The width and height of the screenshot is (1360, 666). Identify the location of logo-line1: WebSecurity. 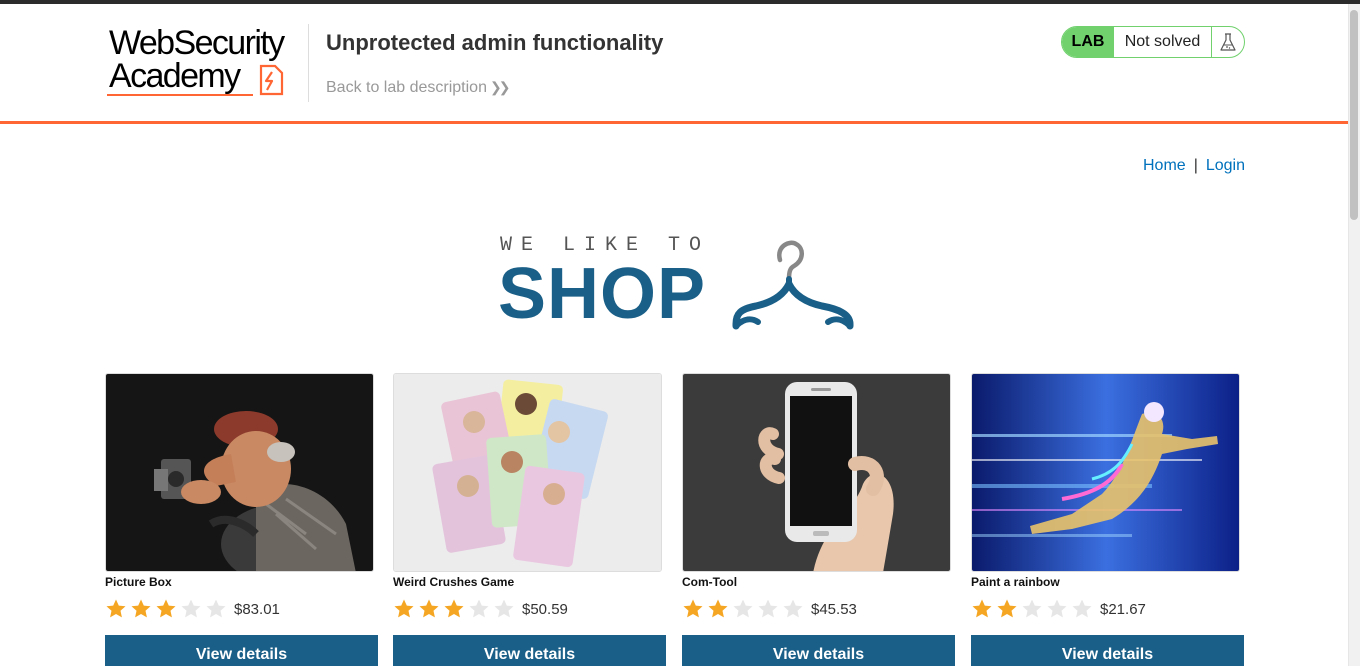
(197, 43).